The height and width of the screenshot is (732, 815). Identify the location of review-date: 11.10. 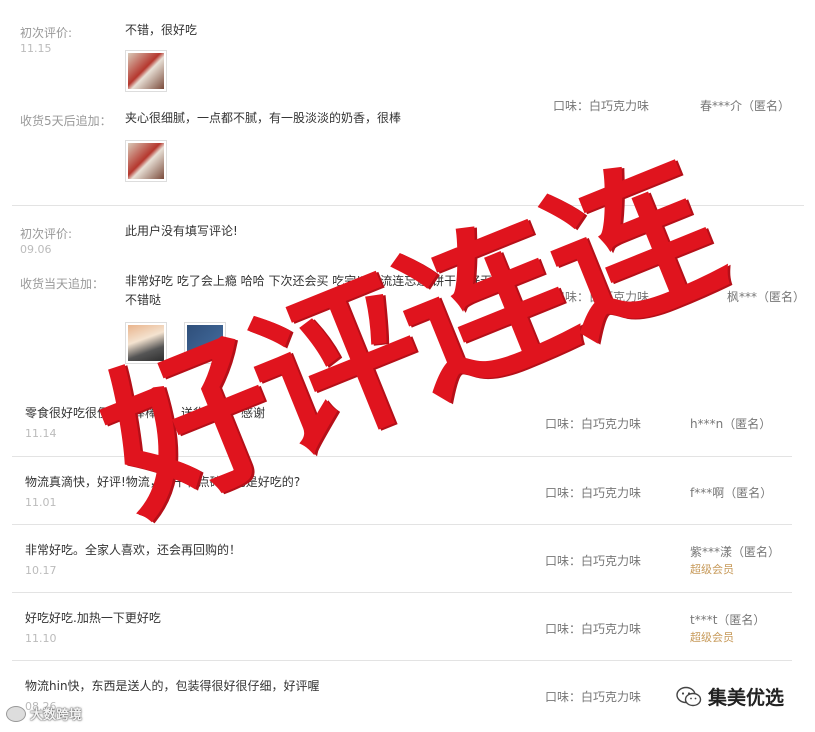
(41, 638).